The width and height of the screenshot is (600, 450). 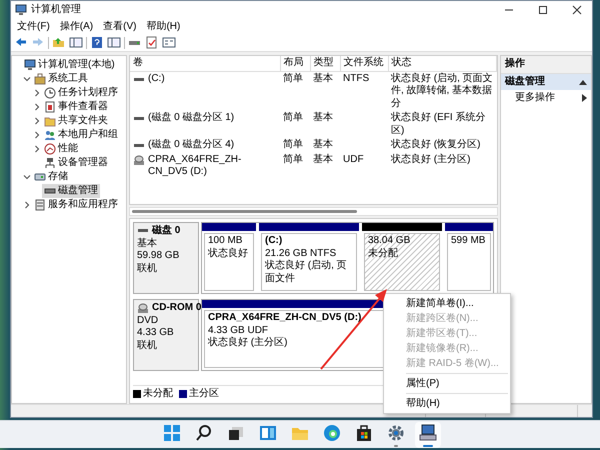 What do you see at coordinates (156, 78) in the screenshot?
I see `table-cell: (C:)` at bounding box center [156, 78].